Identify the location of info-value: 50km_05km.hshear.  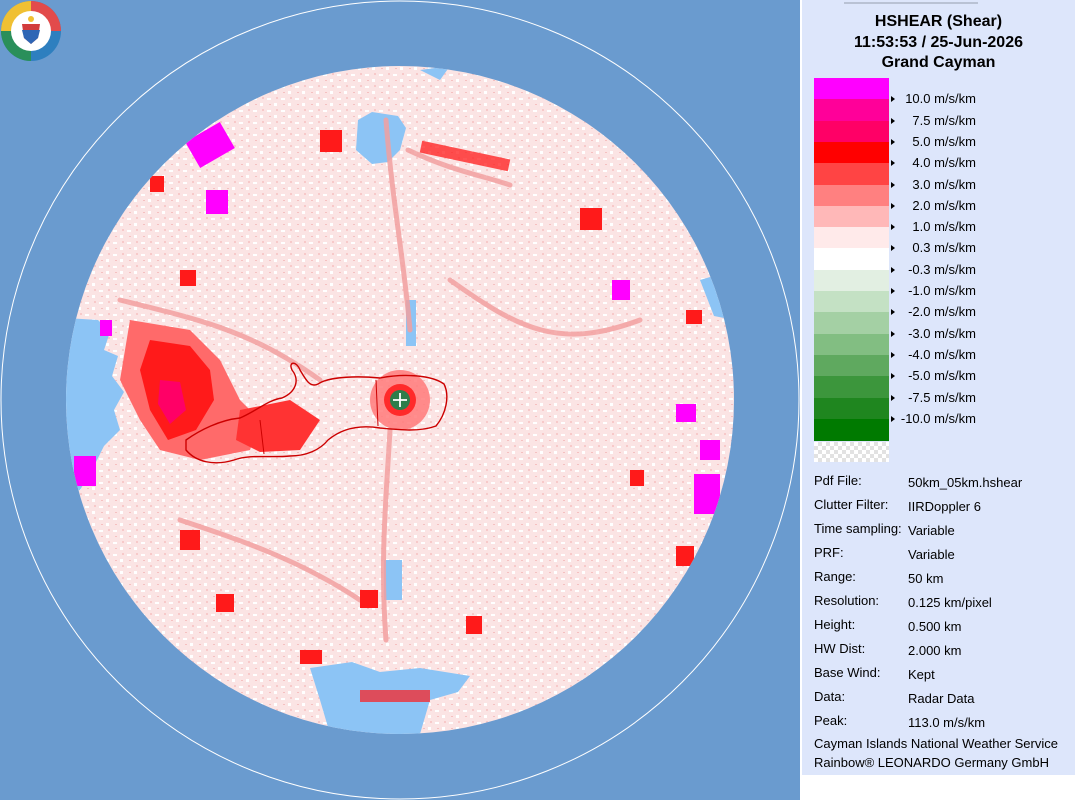
(965, 482).